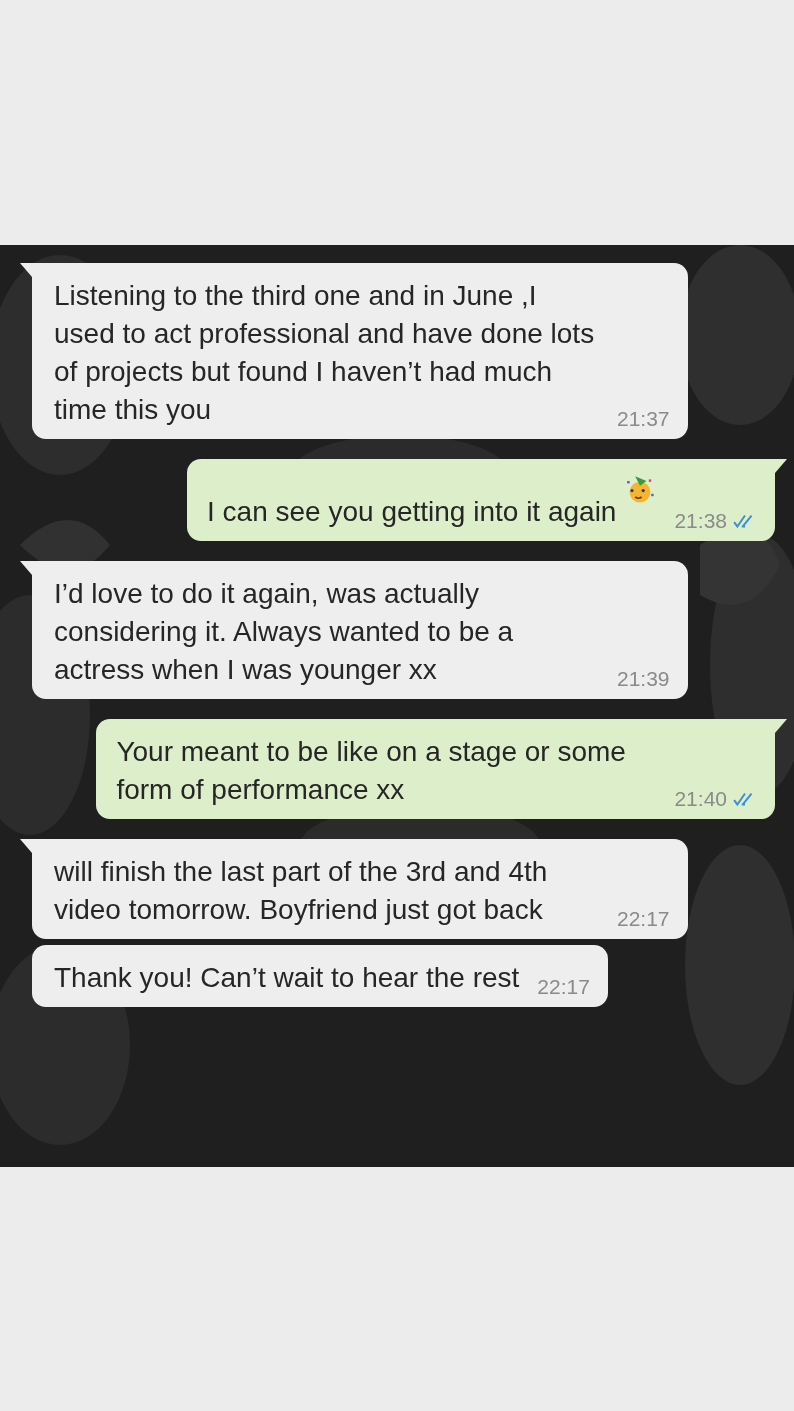 This screenshot has width=794, height=1411. Describe the element at coordinates (287, 978) in the screenshot. I see `message-text: Thank you! Can’t wait to hear the rest` at that location.